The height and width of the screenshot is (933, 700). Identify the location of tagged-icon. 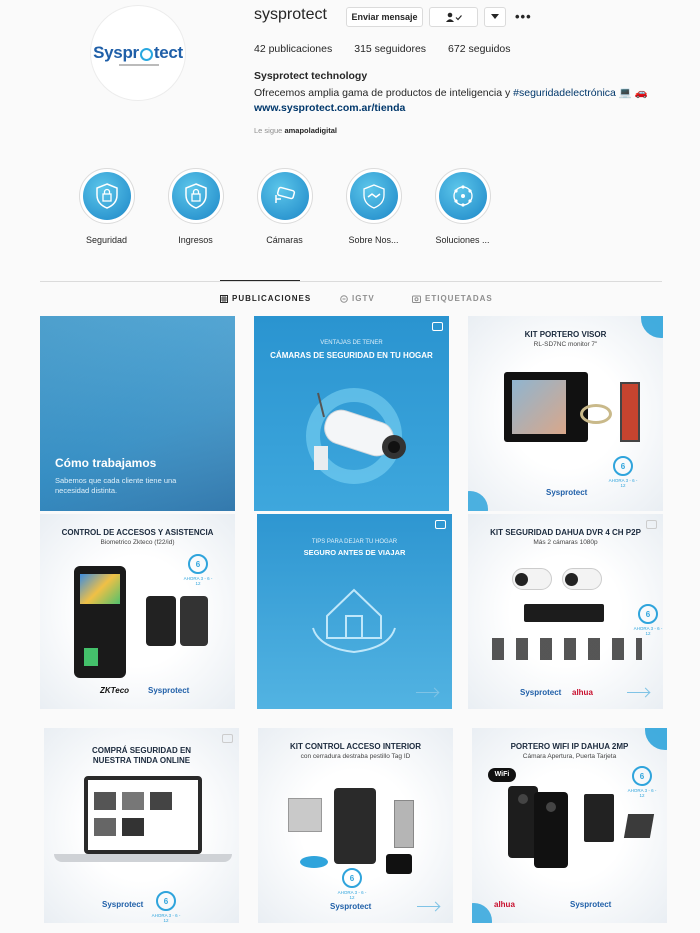
(416, 299).